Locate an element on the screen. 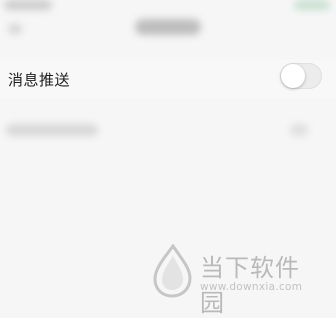  status-bar-right-blurred is located at coordinates (312, 5).